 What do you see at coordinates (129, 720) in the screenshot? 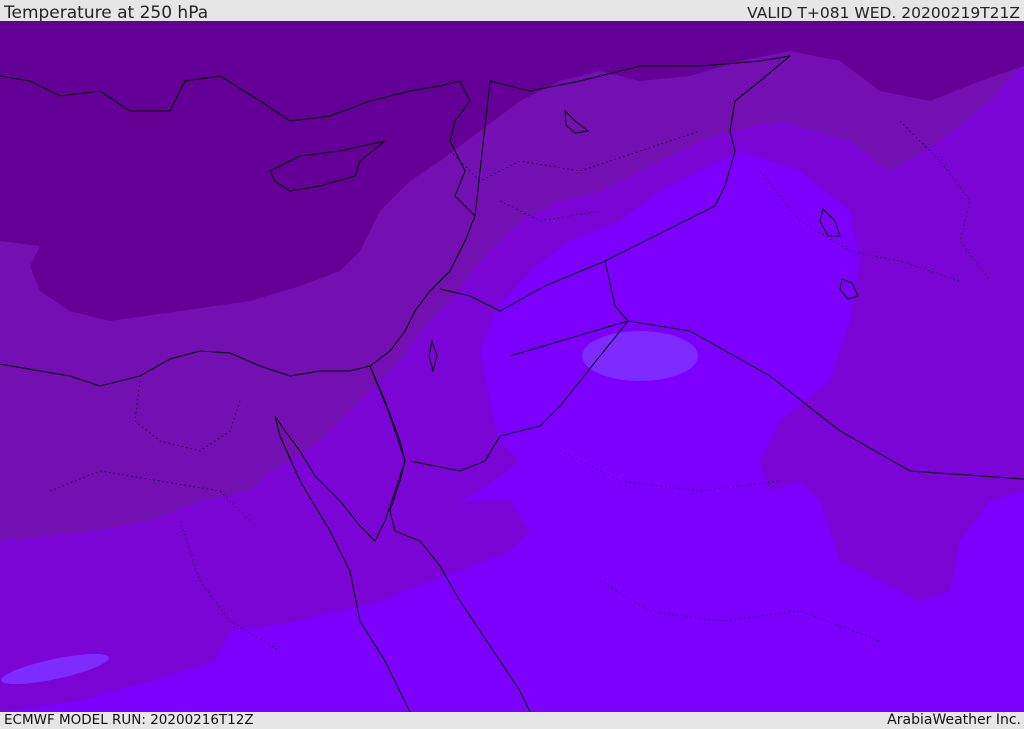
I see `model-run-label: ECMWF MODEL RUN: 20200216T12Z` at bounding box center [129, 720].